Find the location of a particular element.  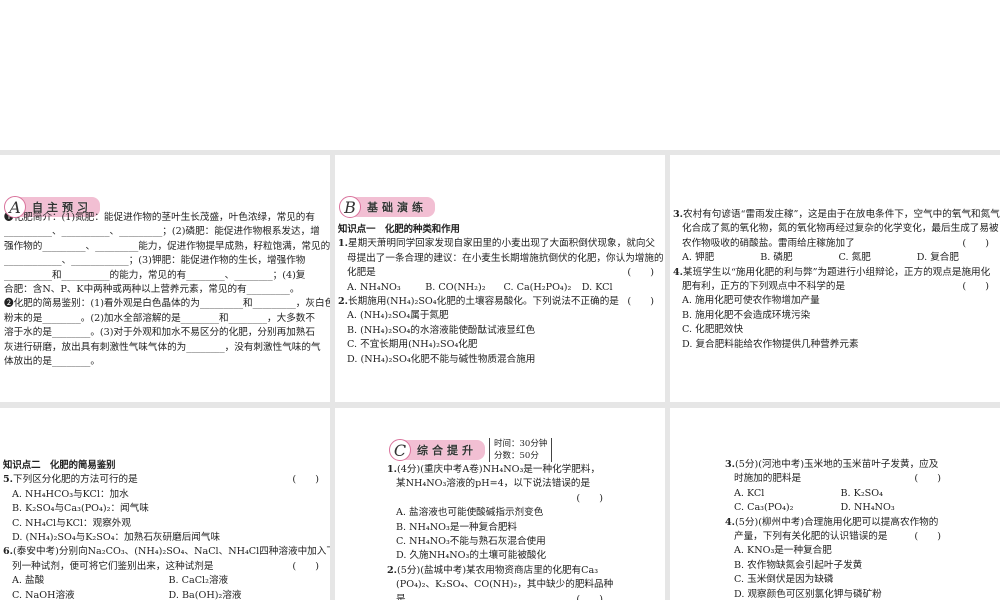

line-text: 体放出的是________。 is located at coordinates (52, 361).